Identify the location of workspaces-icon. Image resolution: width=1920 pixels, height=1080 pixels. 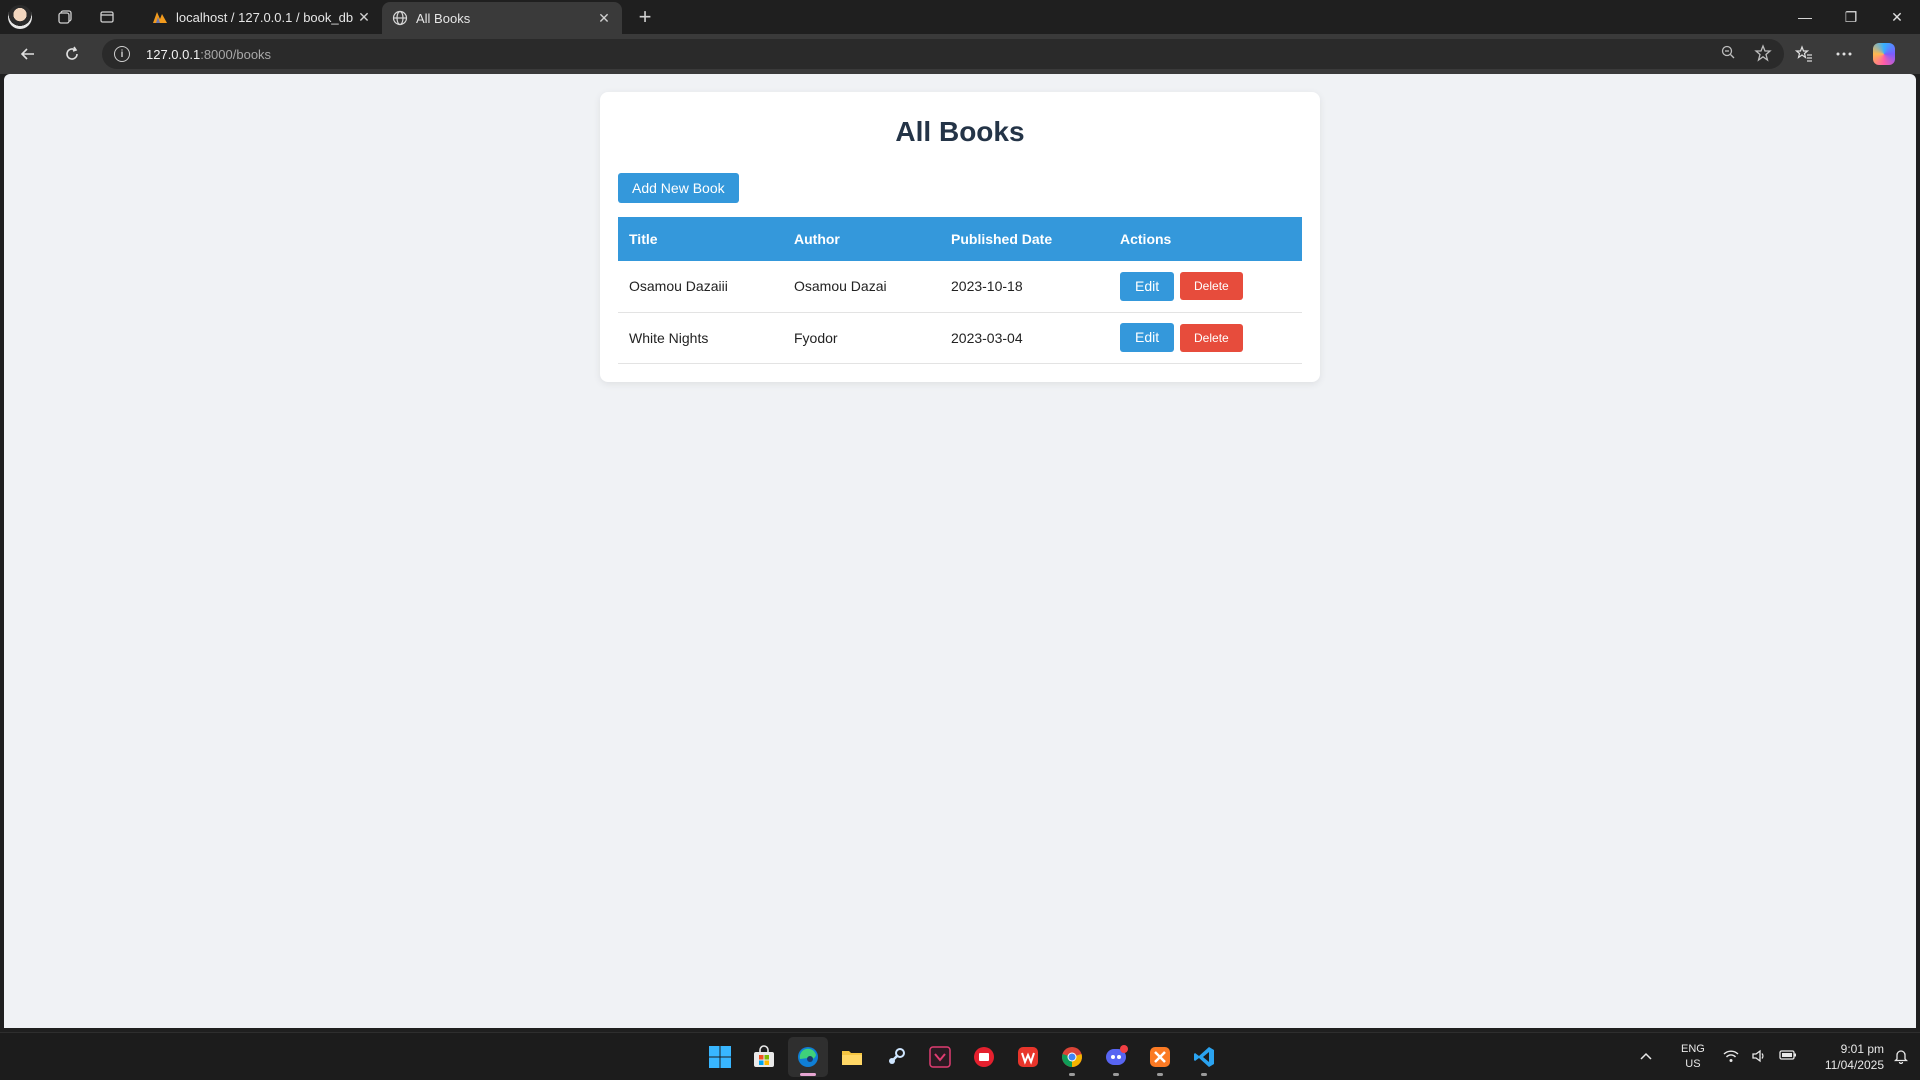
(65, 17).